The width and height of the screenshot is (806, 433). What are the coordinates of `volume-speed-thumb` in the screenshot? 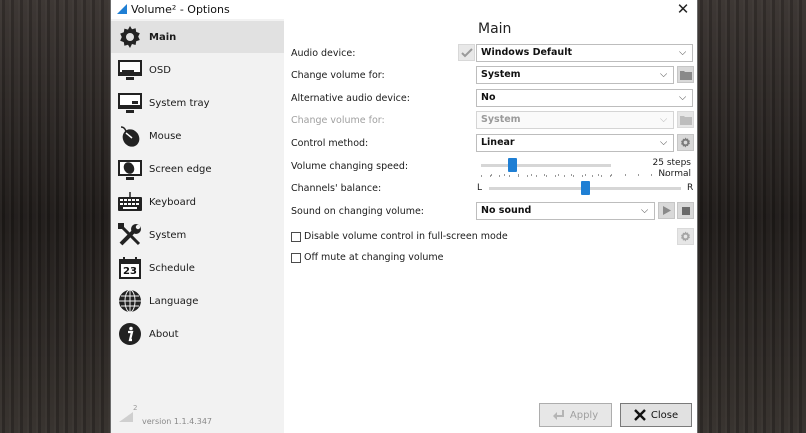 It's located at (513, 165).